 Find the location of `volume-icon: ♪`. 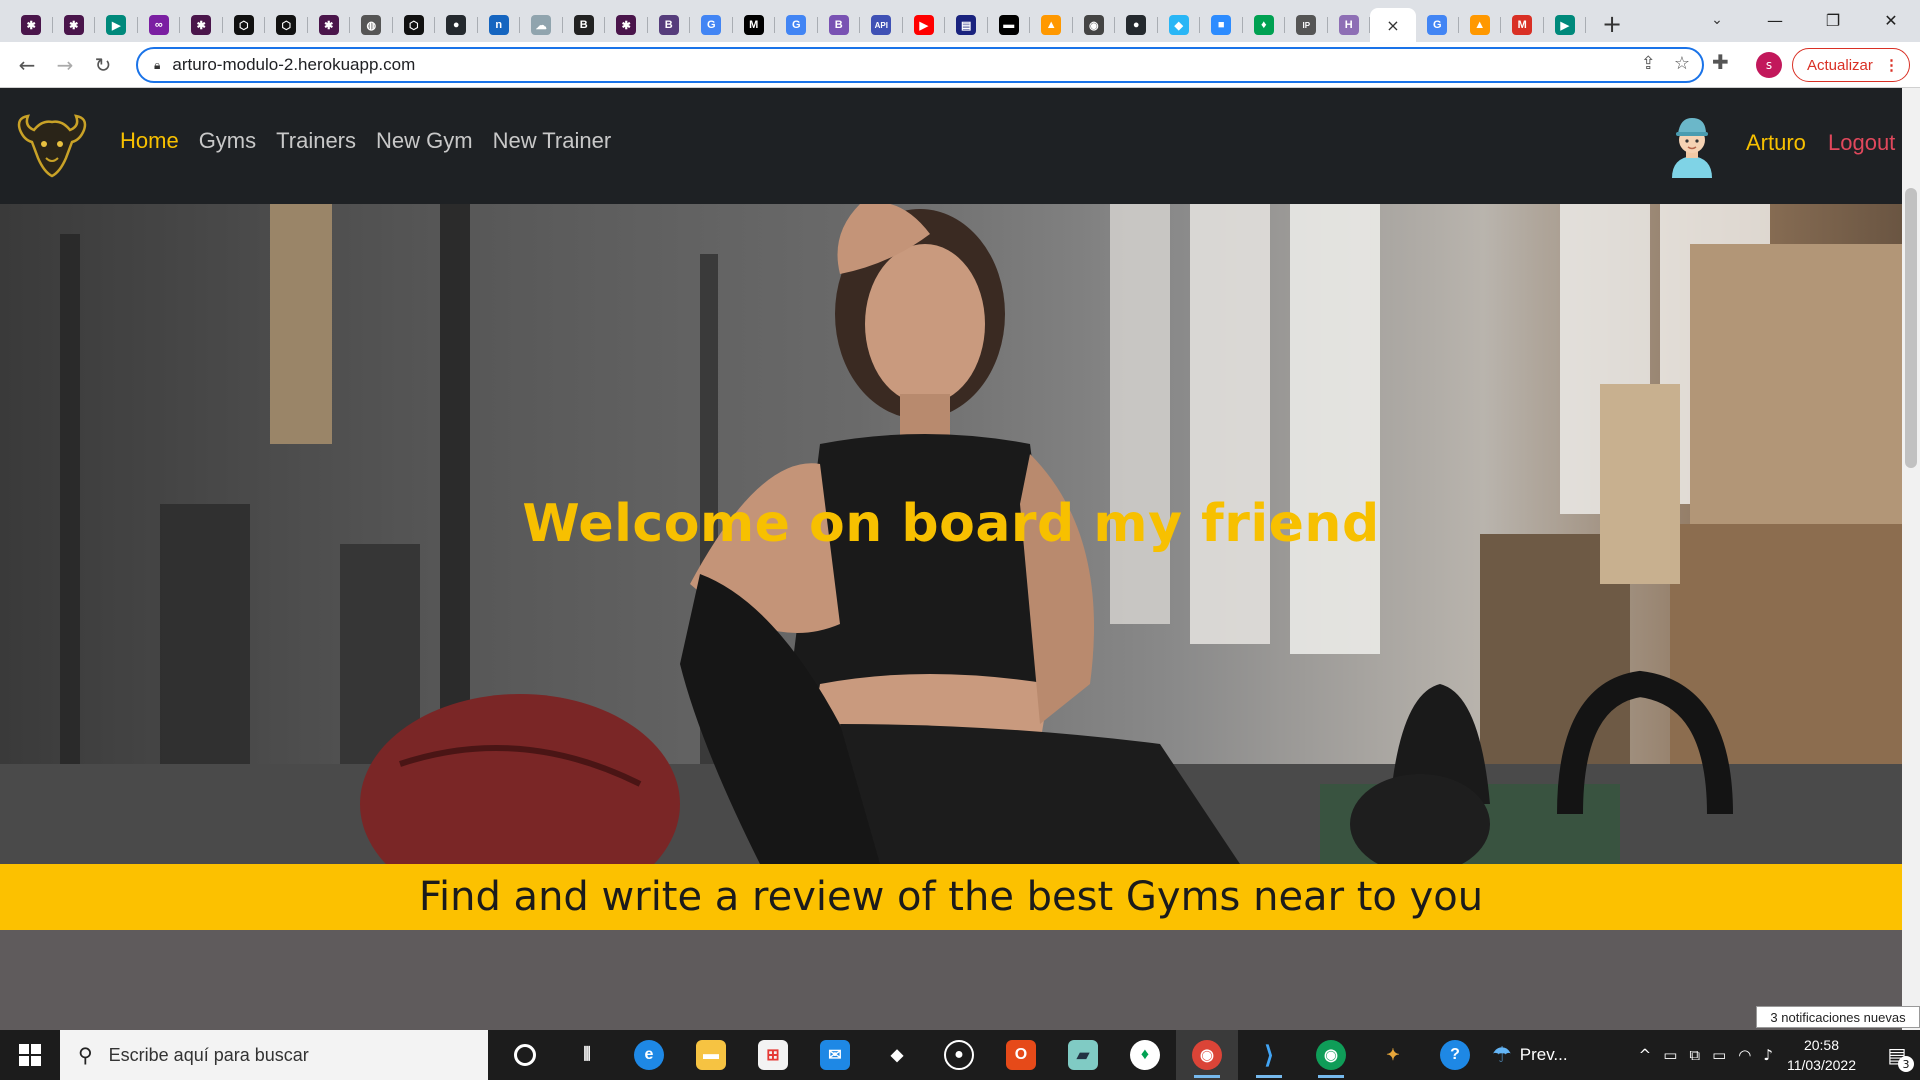

volume-icon: ♪ is located at coordinates (1768, 1055).